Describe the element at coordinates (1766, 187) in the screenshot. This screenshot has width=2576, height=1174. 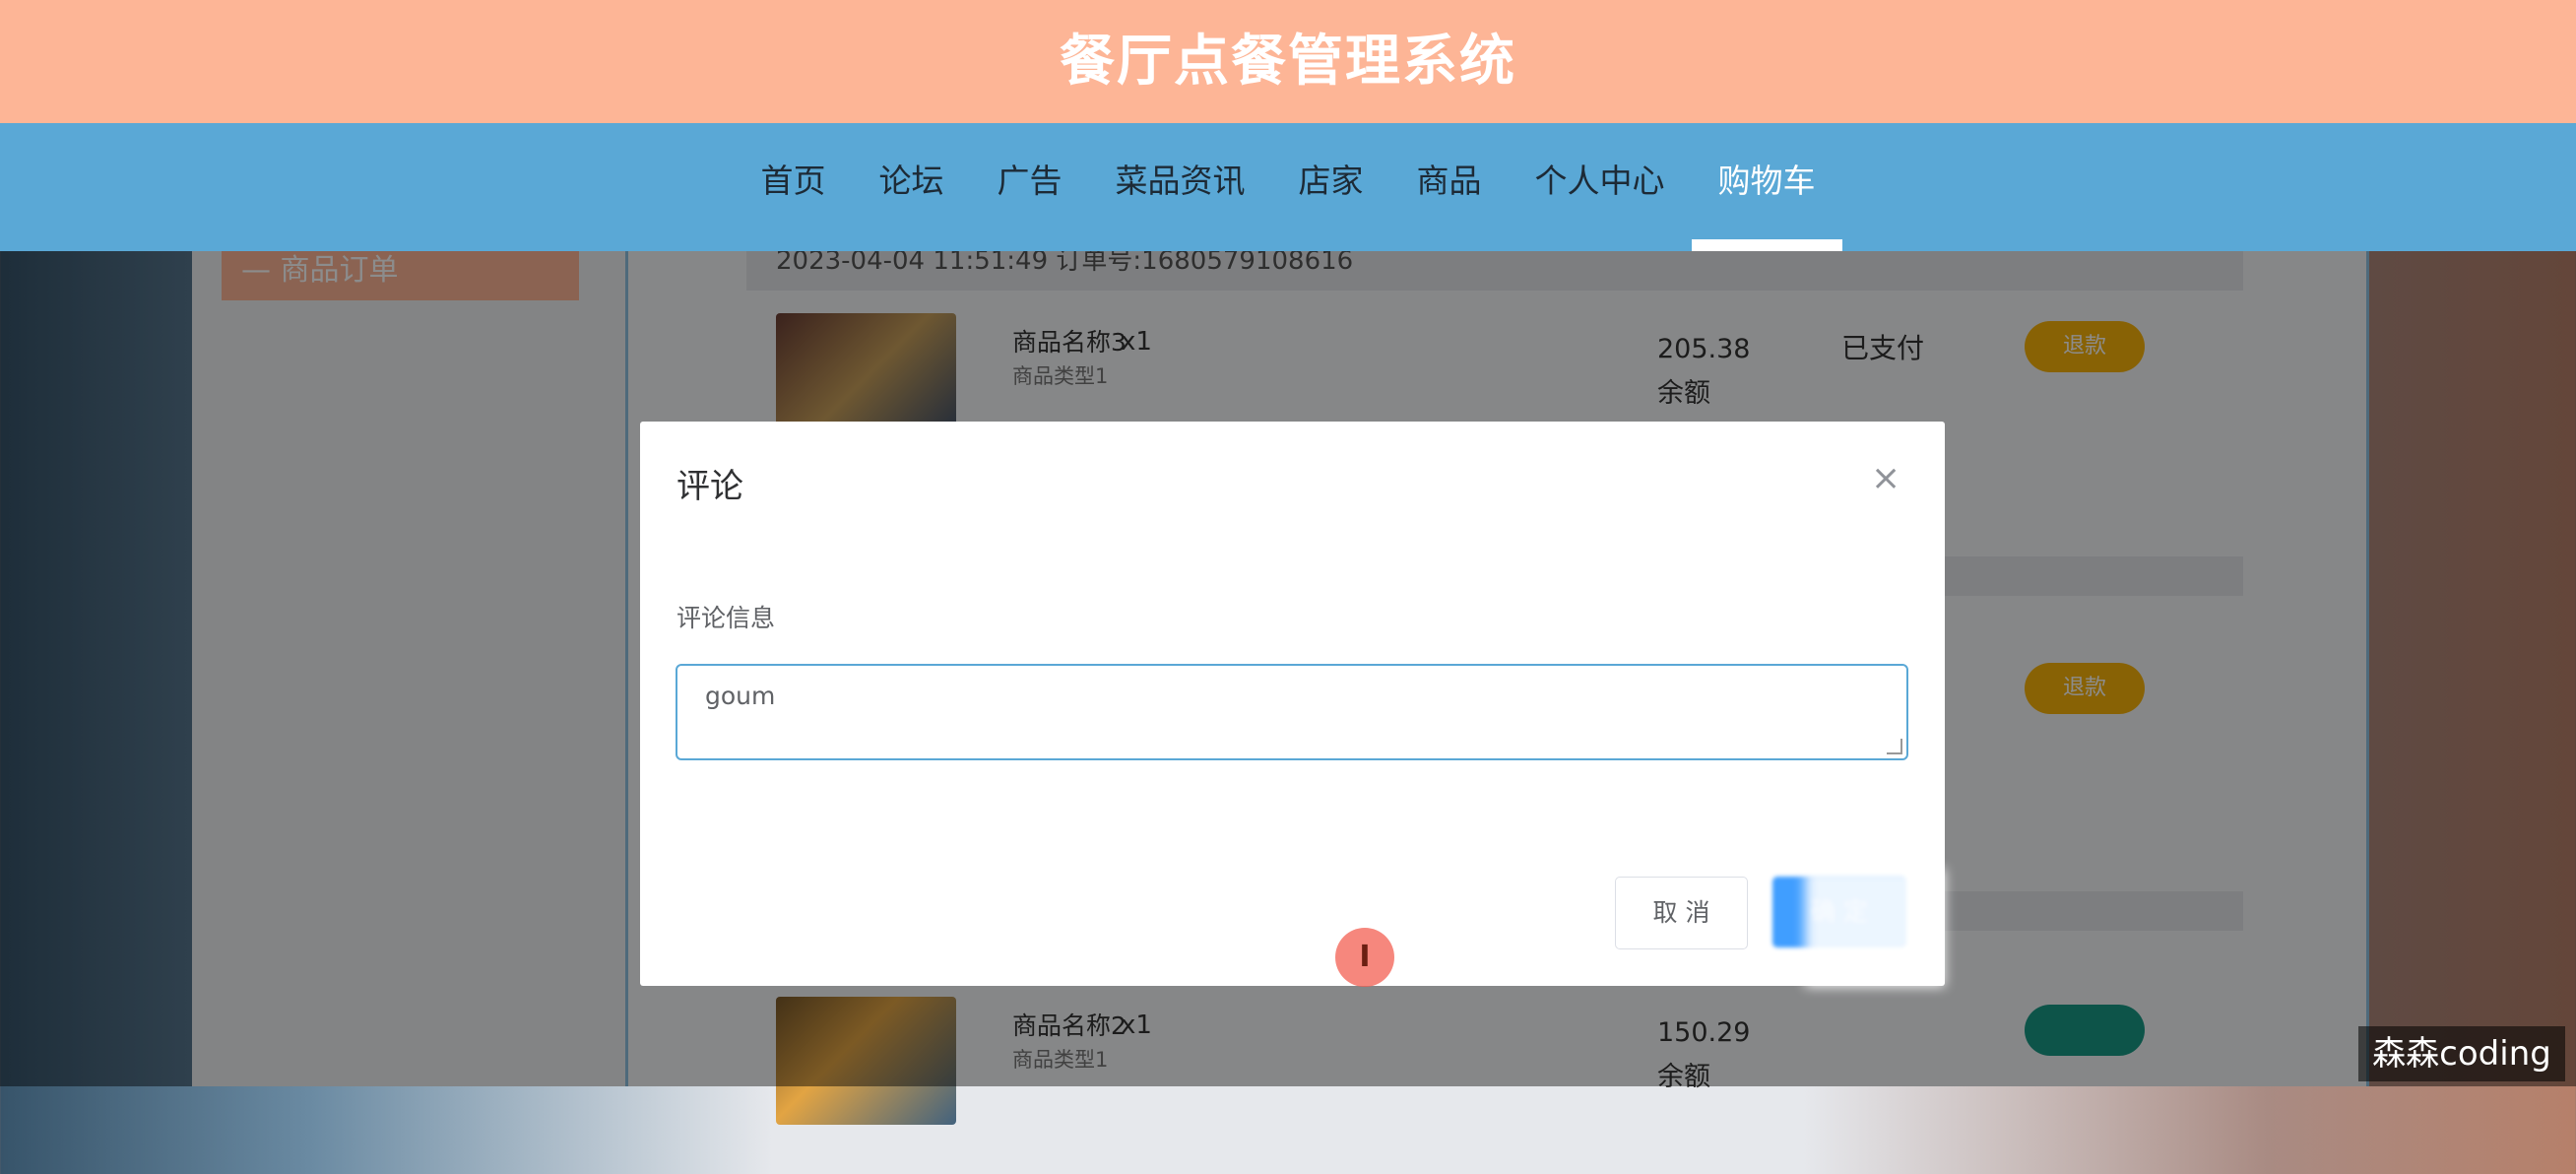
I see `nav-item-cart: 购物车` at that location.